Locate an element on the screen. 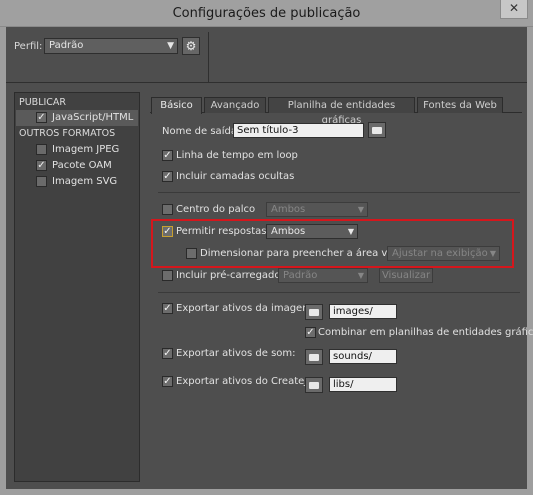  list-item-jpeg: Imagem JPEG is located at coordinates (77, 150).